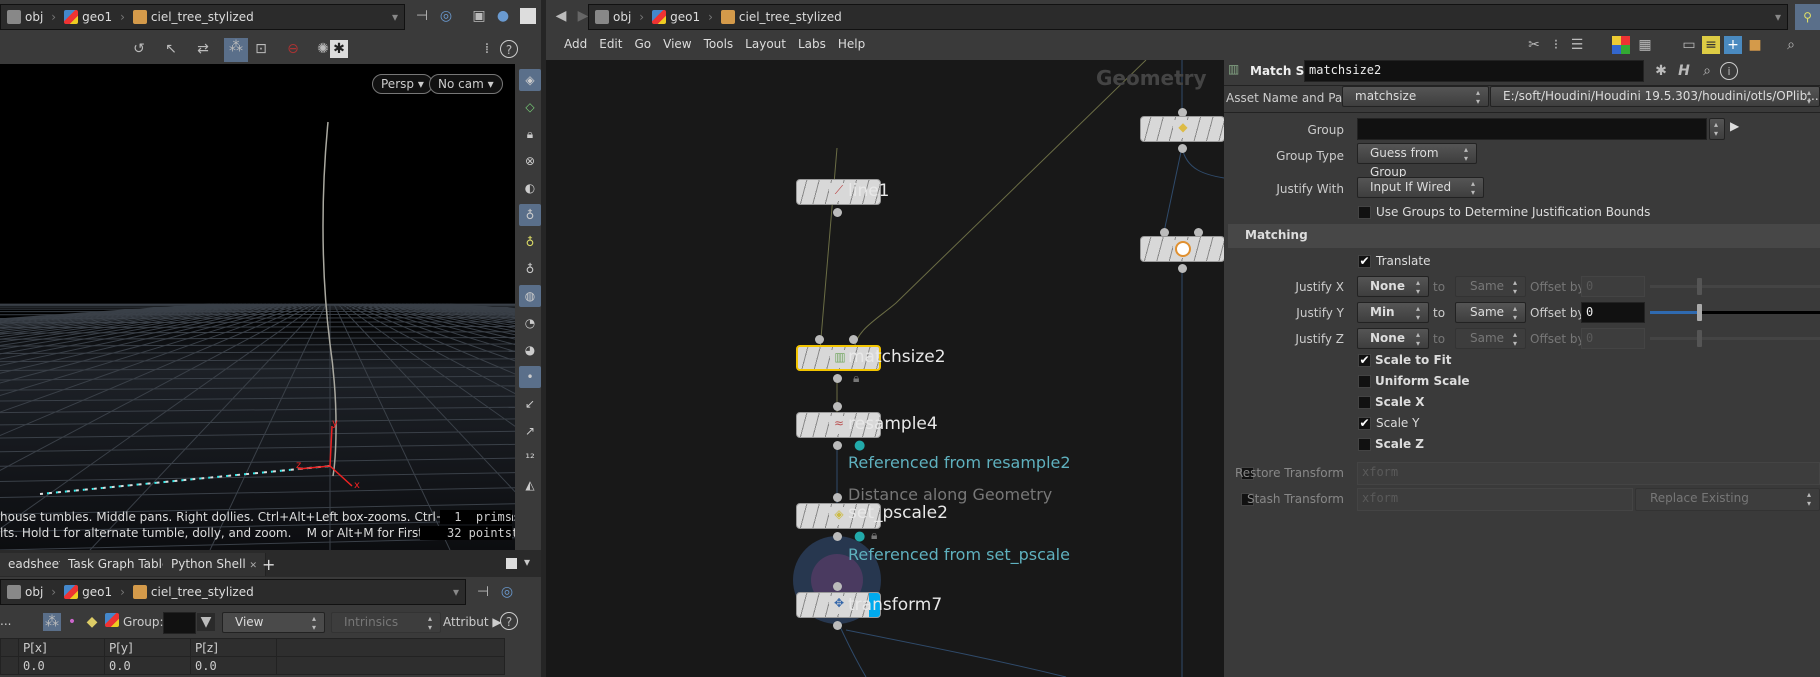  I want to click on menu-go: Go, so click(642, 44).